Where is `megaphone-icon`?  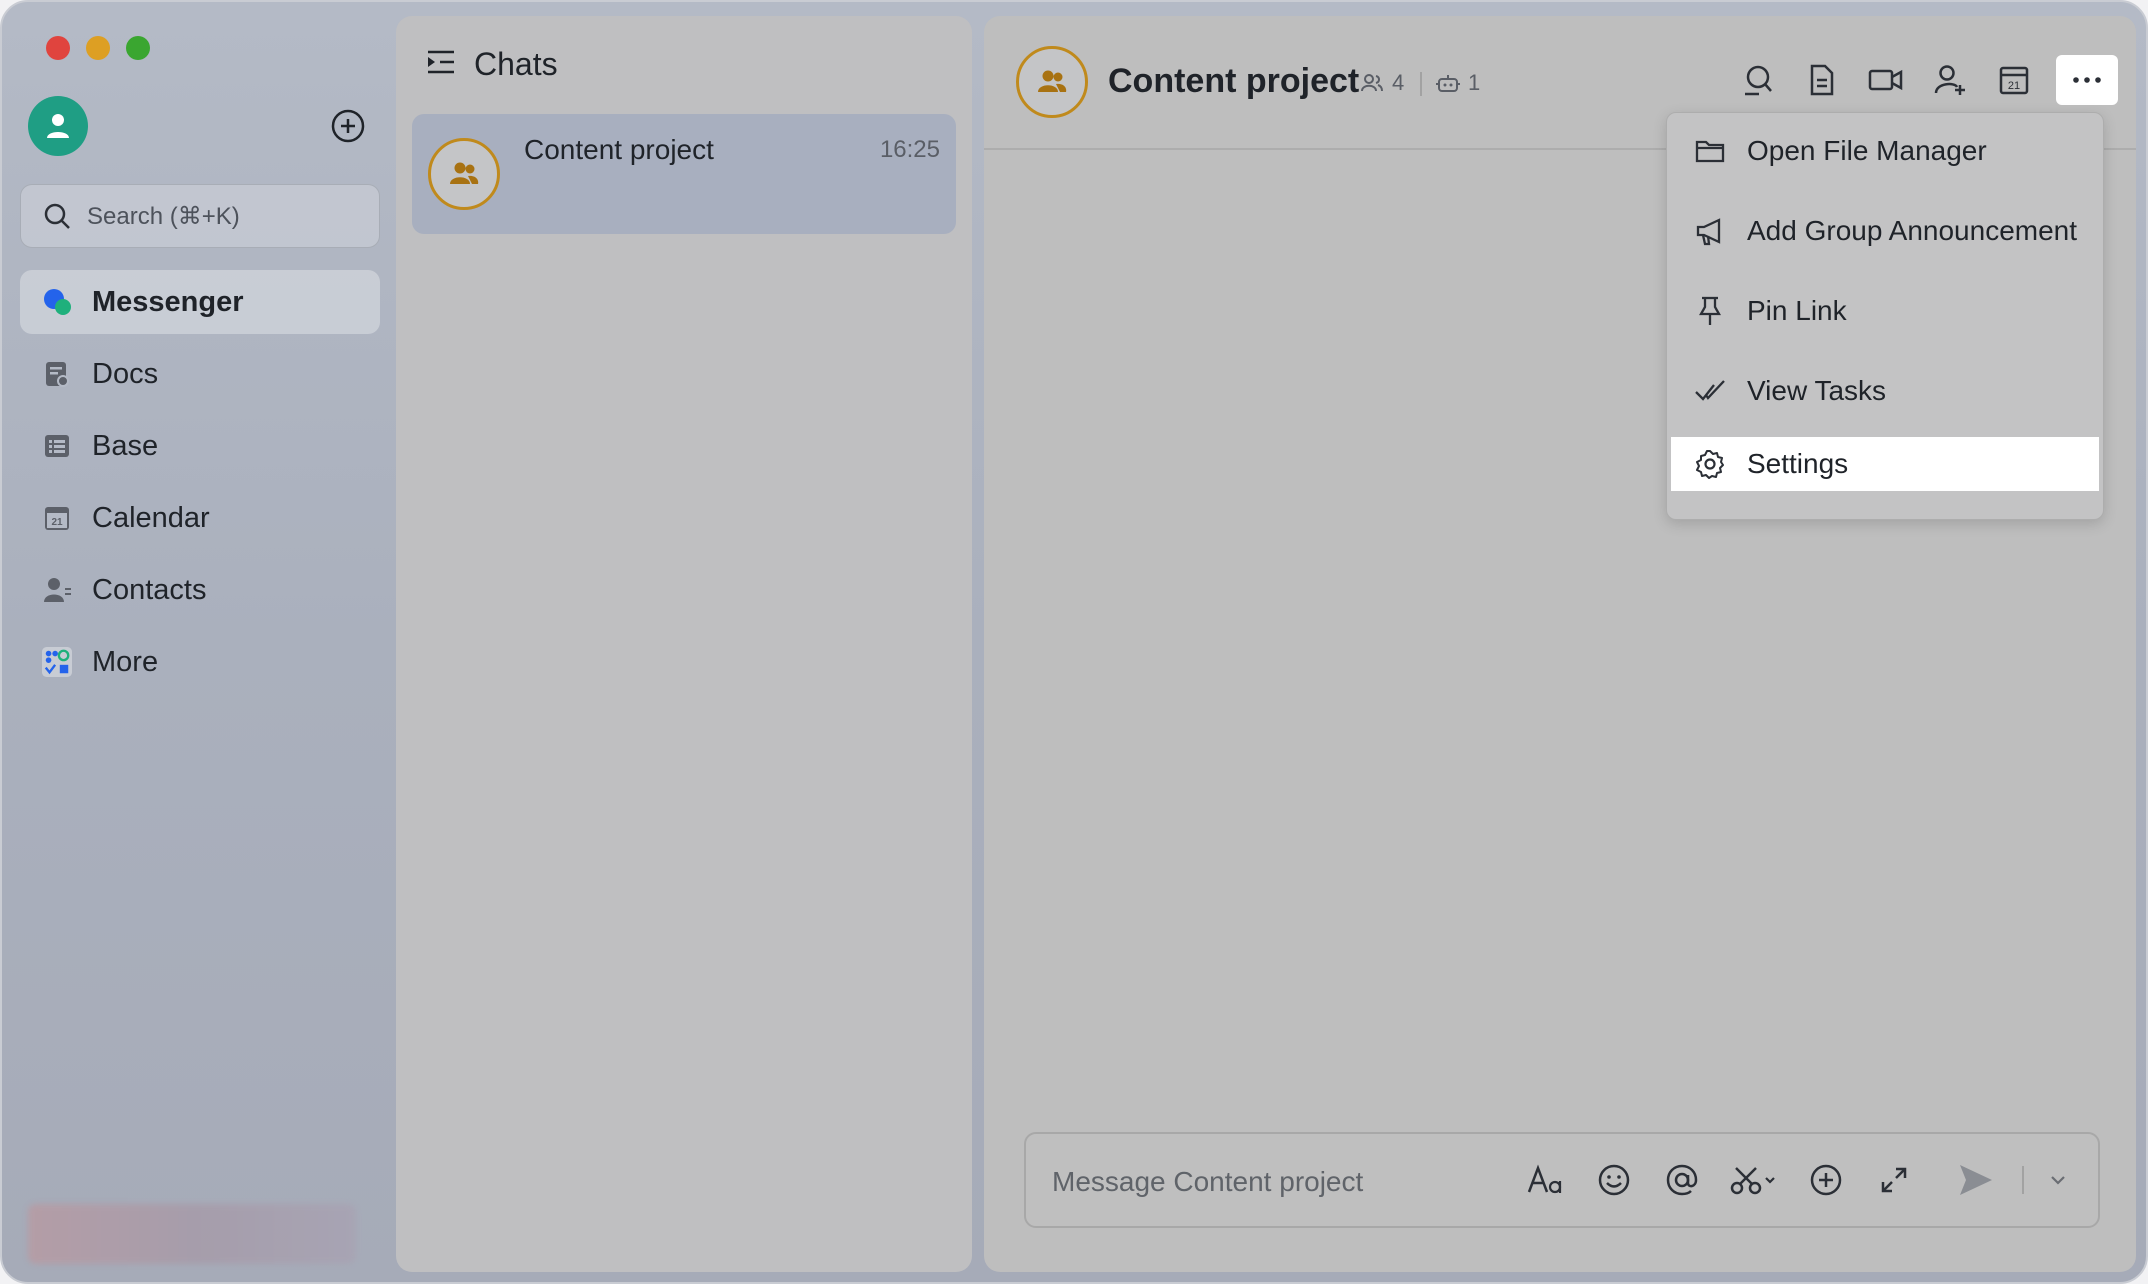 megaphone-icon is located at coordinates (1710, 231).